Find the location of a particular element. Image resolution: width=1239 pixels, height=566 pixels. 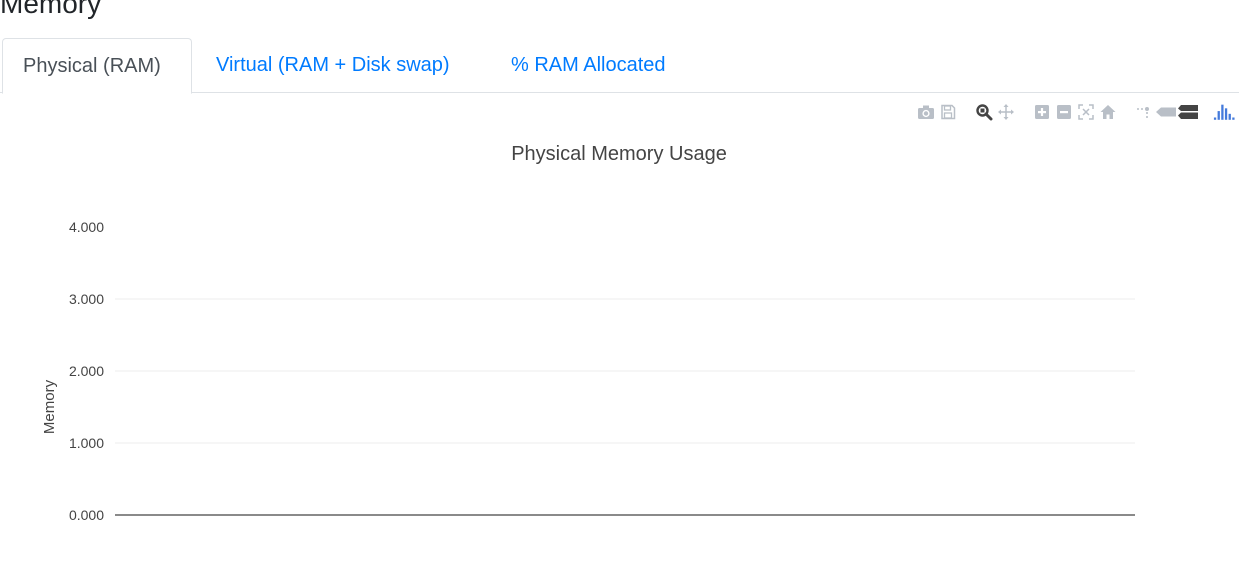

zoom-icon is located at coordinates (984, 112).